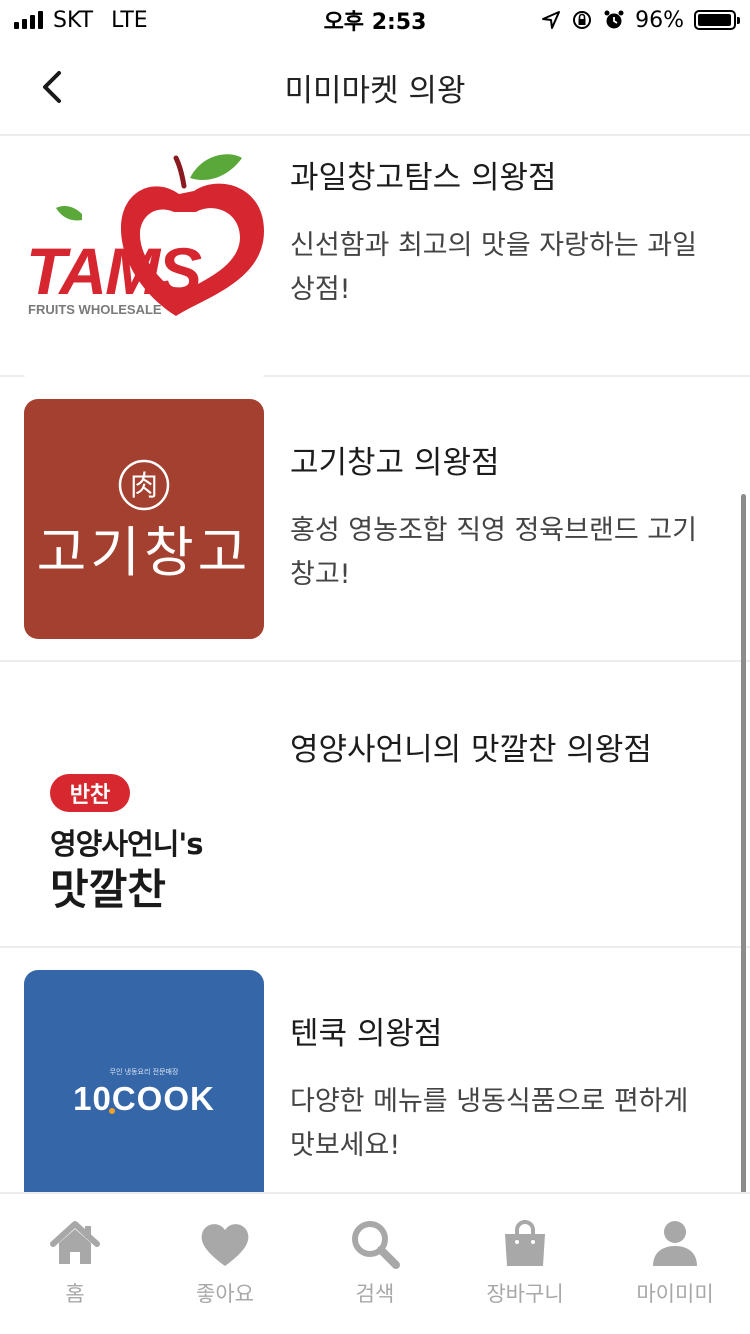 The image size is (750, 1334). I want to click on status-right: 96%, so click(640, 20).